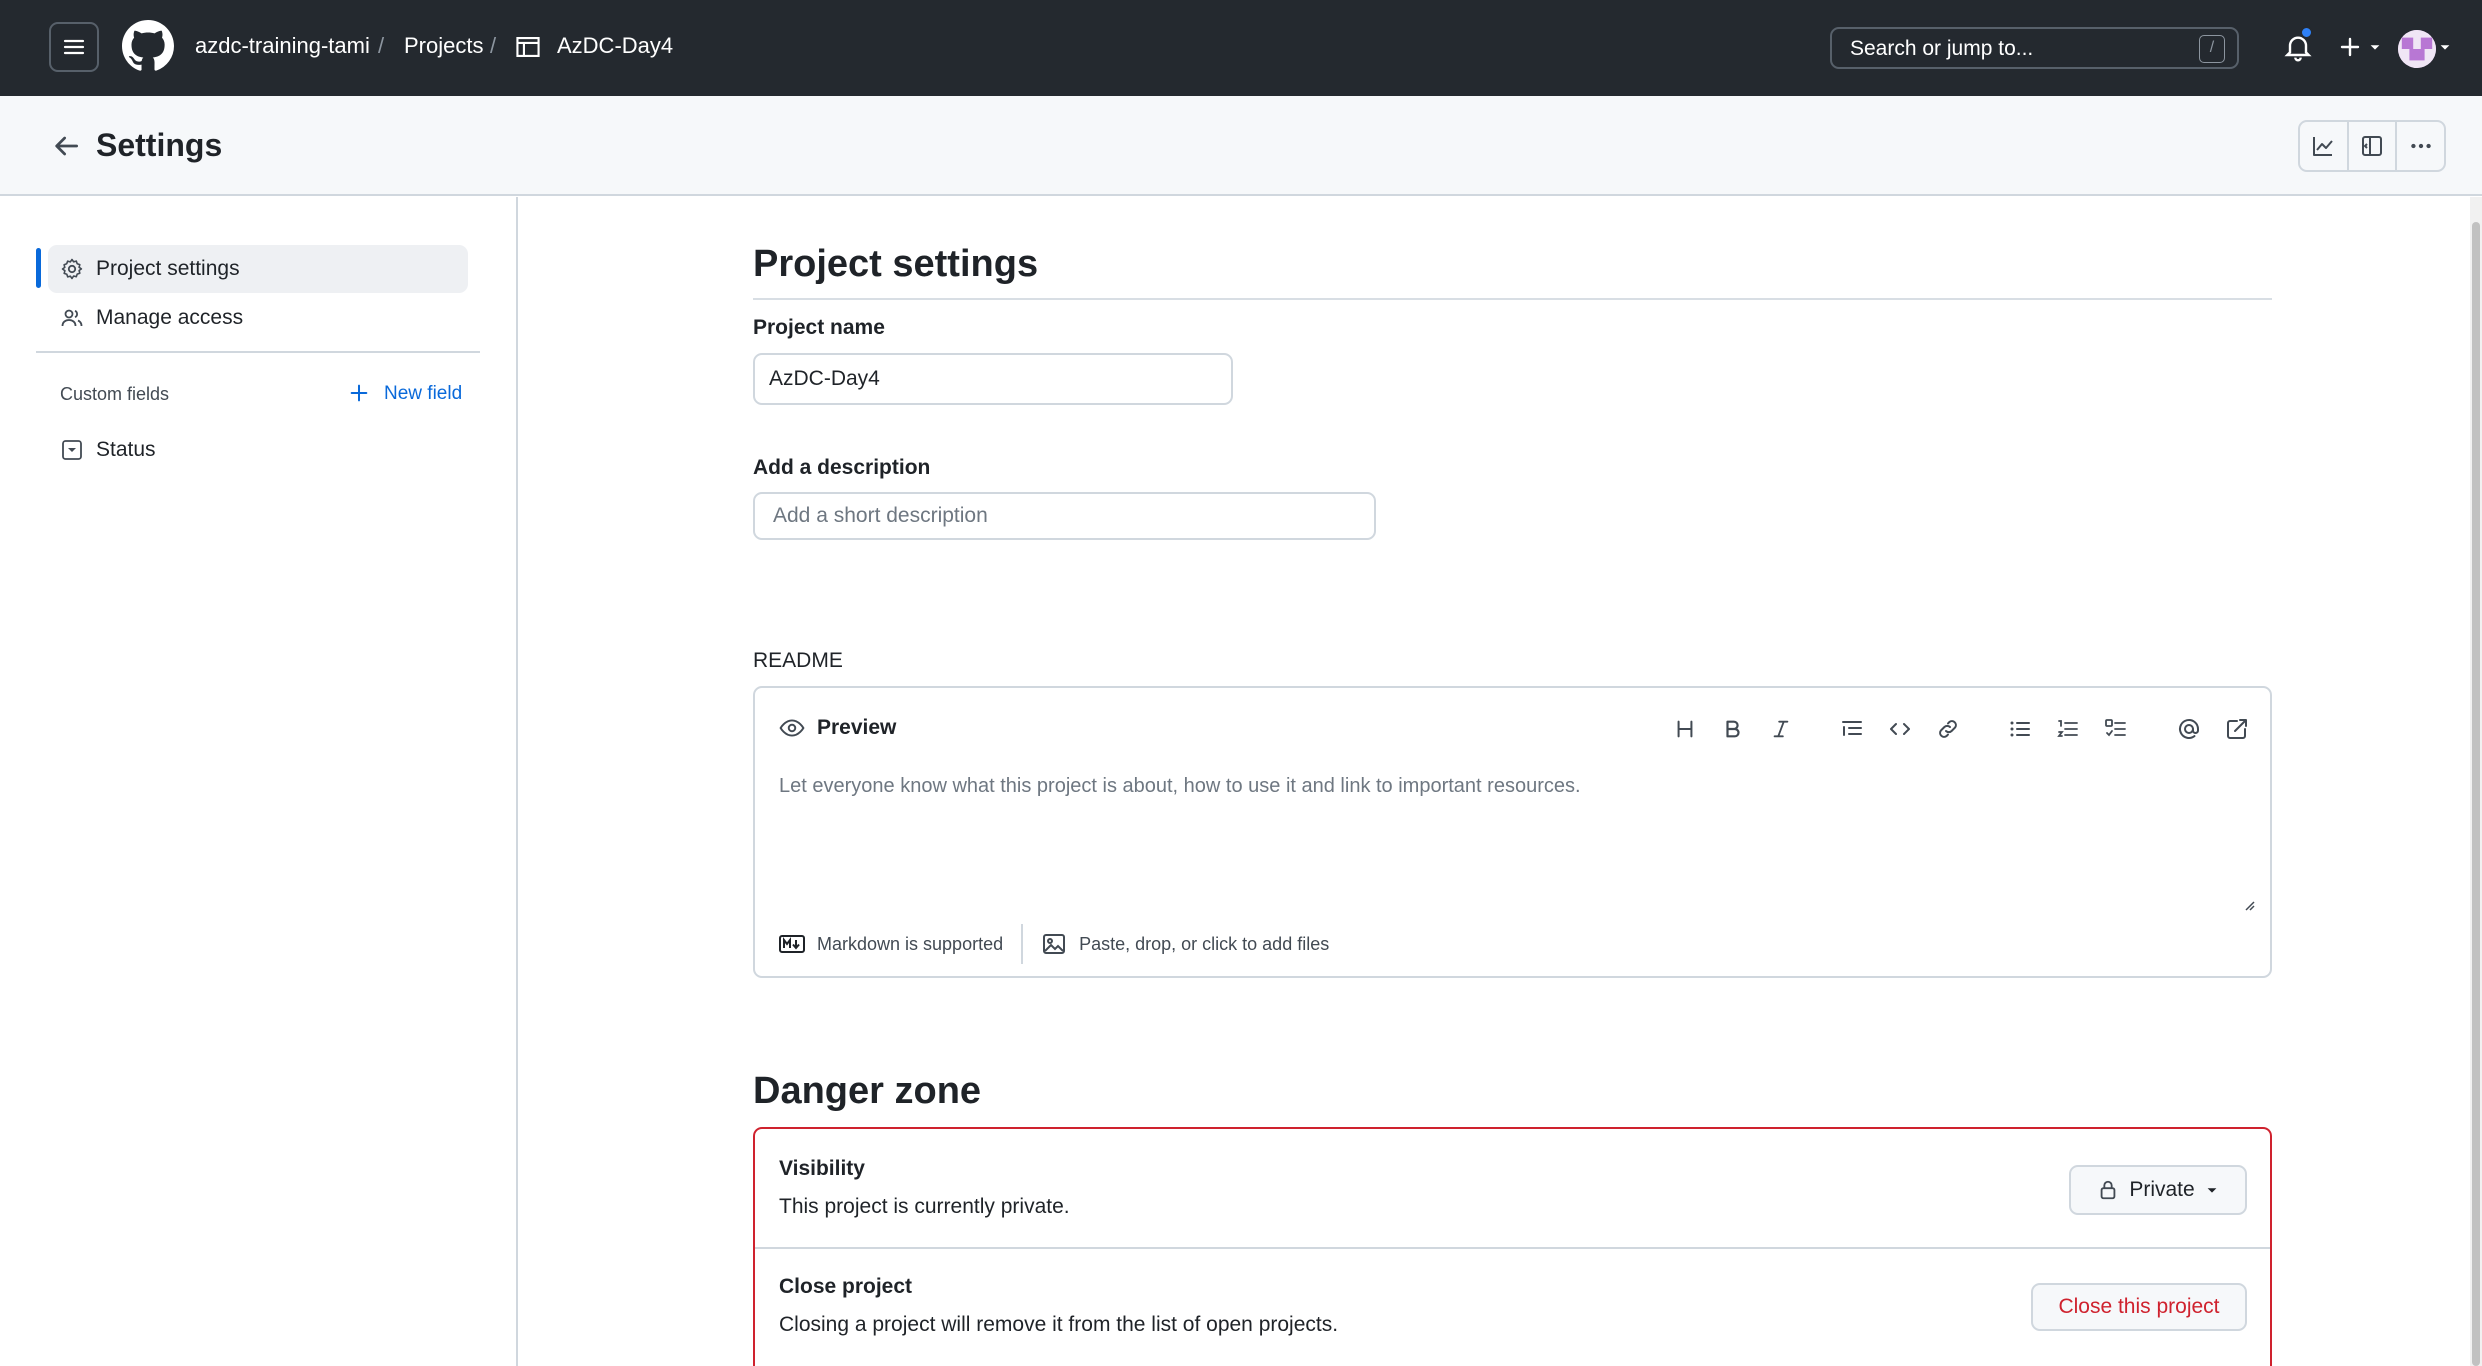  Describe the element at coordinates (896, 264) in the screenshot. I see `settings-heading: Project settings` at that location.